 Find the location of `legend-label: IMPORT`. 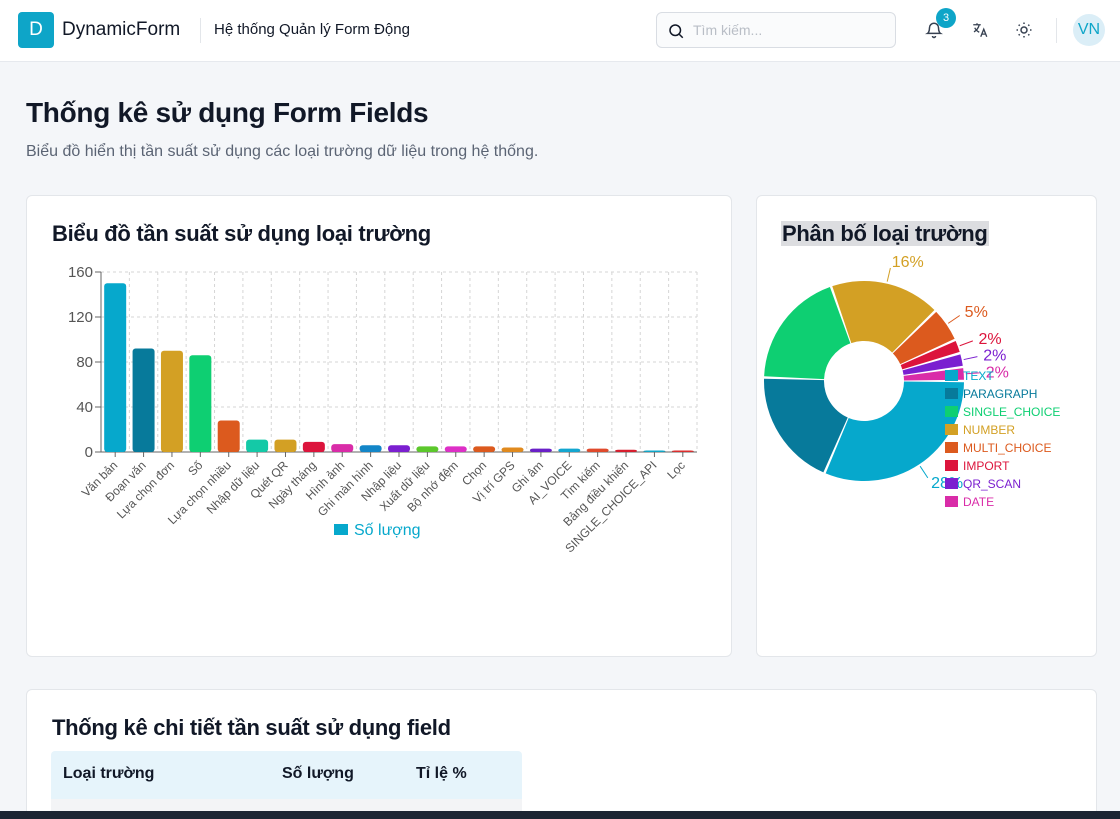

legend-label: IMPORT is located at coordinates (986, 466).